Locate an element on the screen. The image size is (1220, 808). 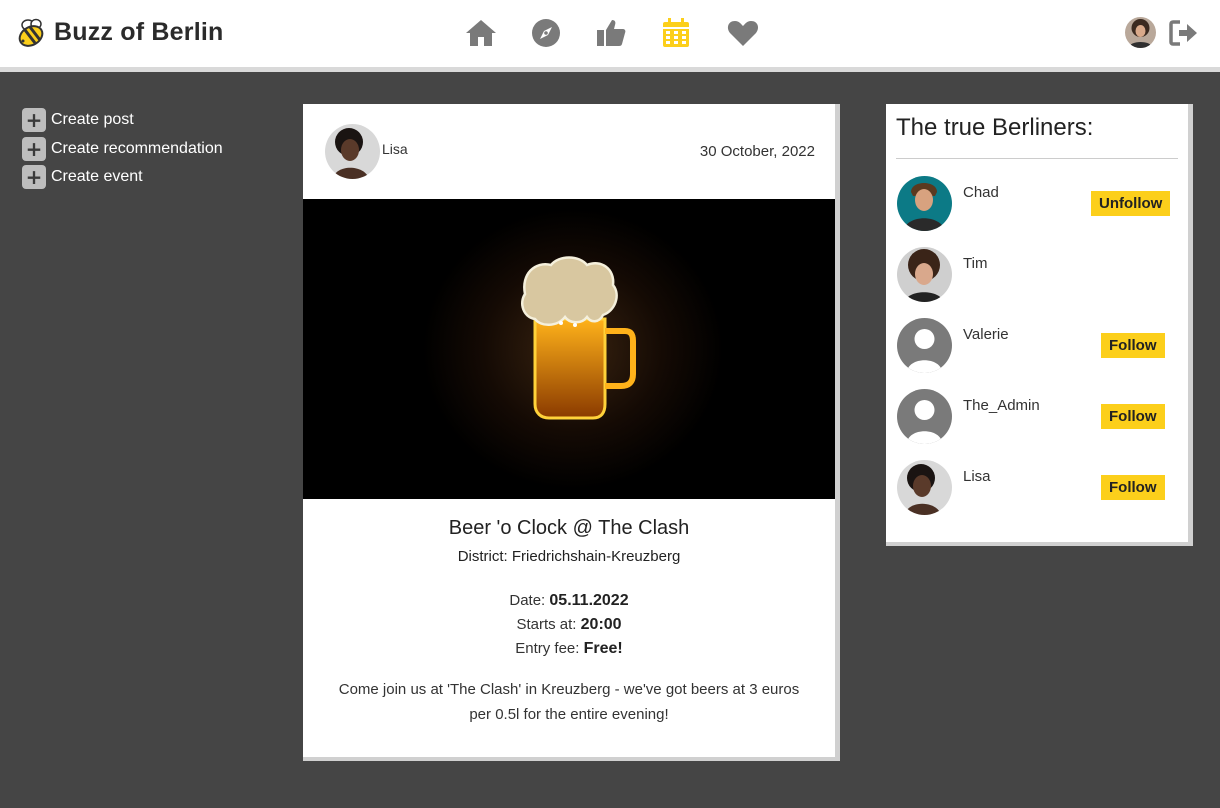
current-user-avatar is located at coordinates (1140, 32).